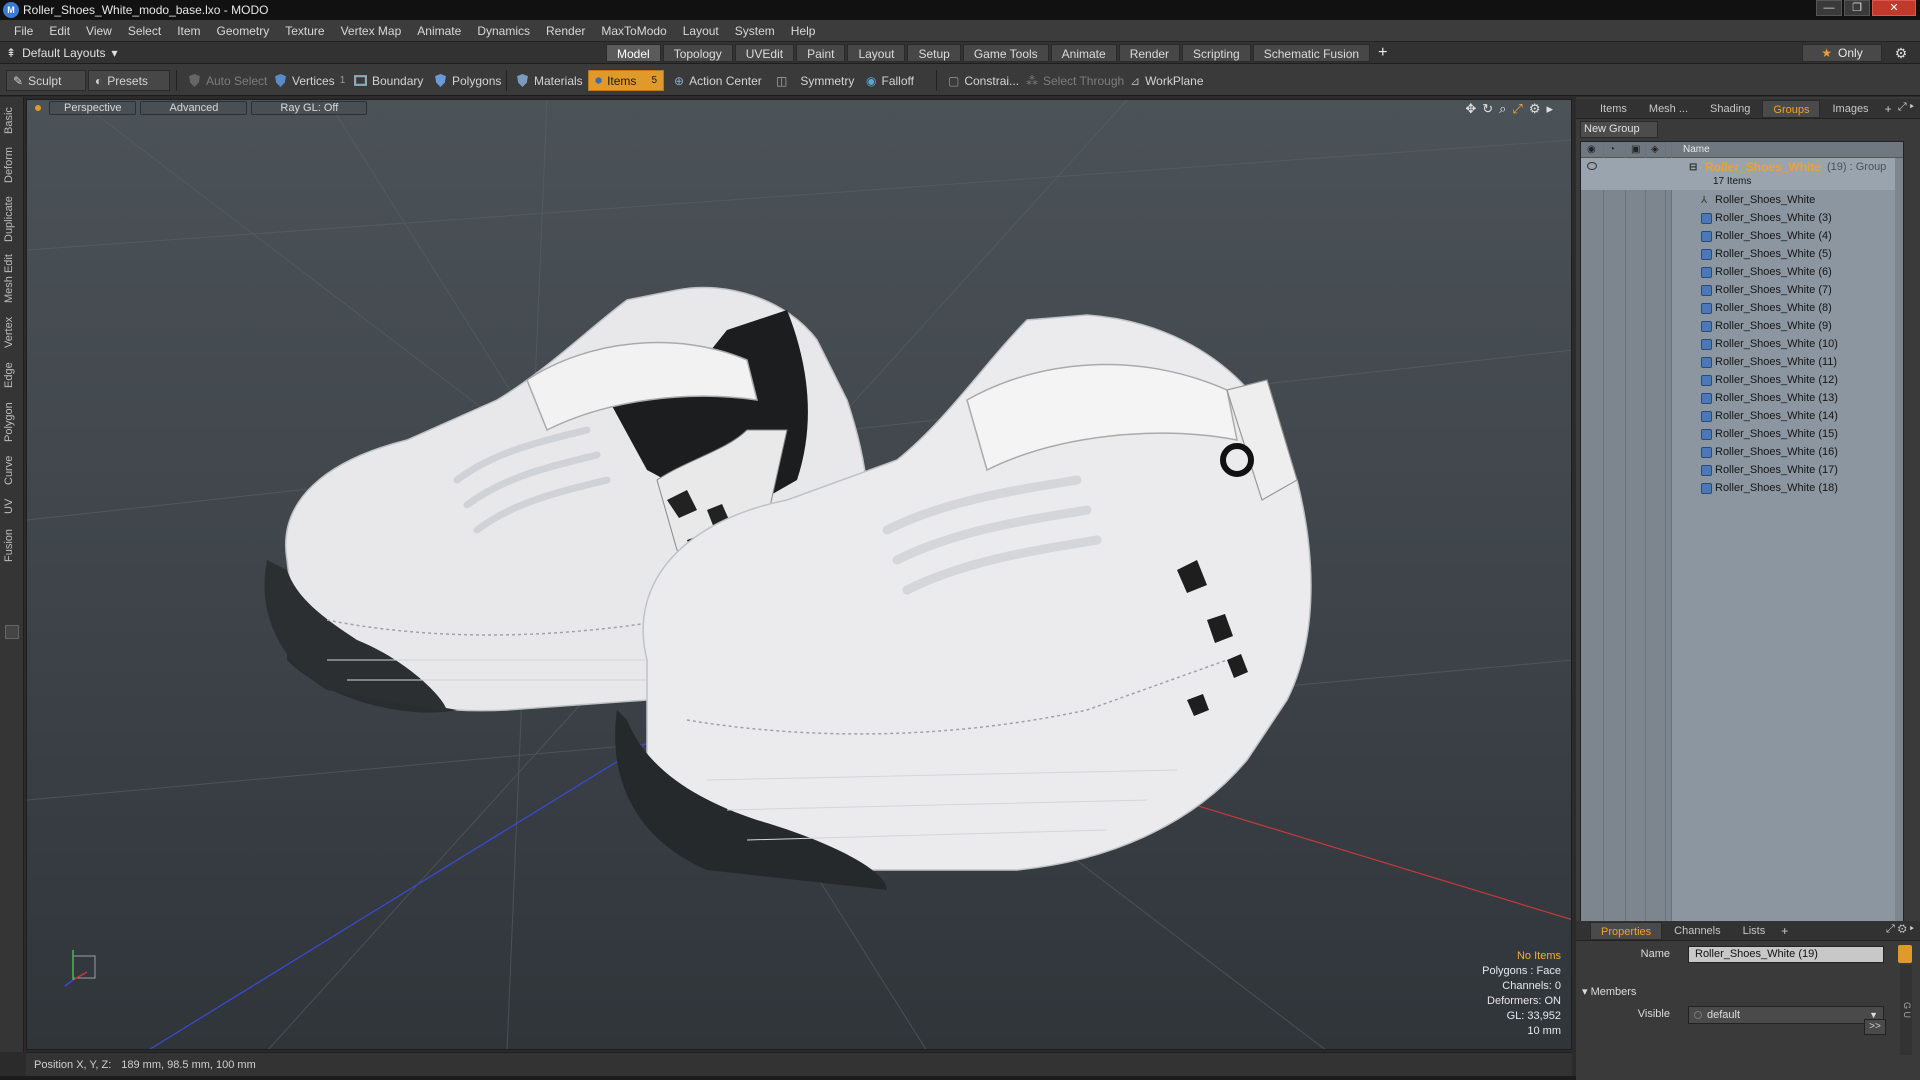 The height and width of the screenshot is (1080, 1920). What do you see at coordinates (1875, 1027) in the screenshot?
I see `expand-button: >>` at bounding box center [1875, 1027].